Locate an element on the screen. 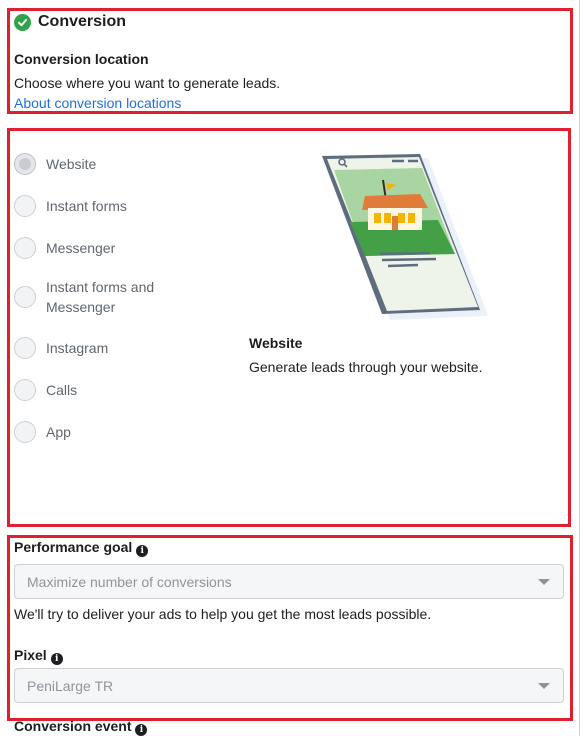 The width and height of the screenshot is (583, 736). website-phone-illustration is located at coordinates (405, 237).